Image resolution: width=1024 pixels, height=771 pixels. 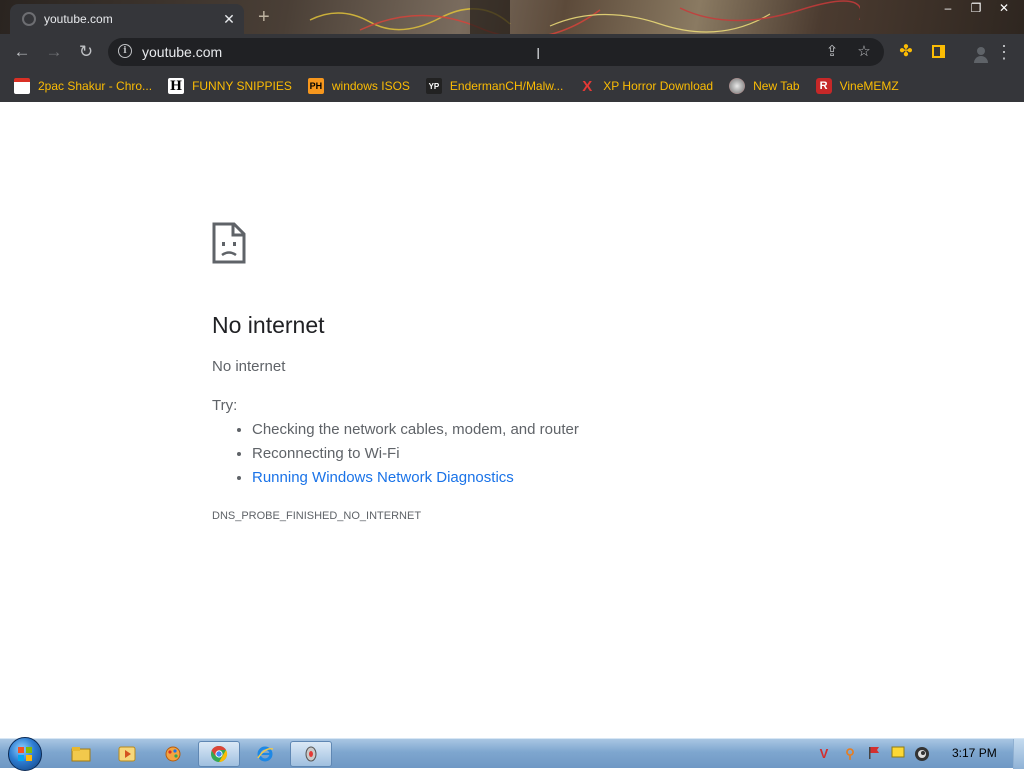 I want to click on minimize-button: –, so click(x=948, y=8).